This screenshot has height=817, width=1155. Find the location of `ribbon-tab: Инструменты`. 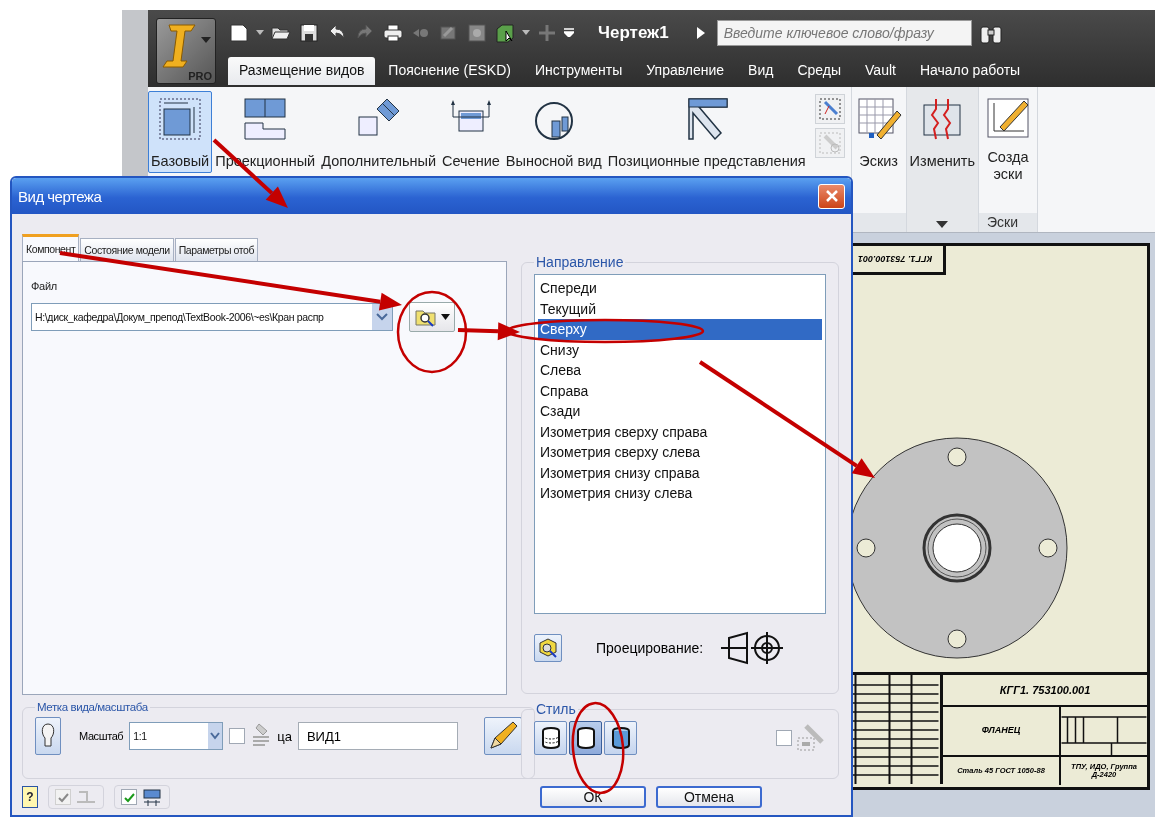

ribbon-tab: Инструменты is located at coordinates (579, 71).